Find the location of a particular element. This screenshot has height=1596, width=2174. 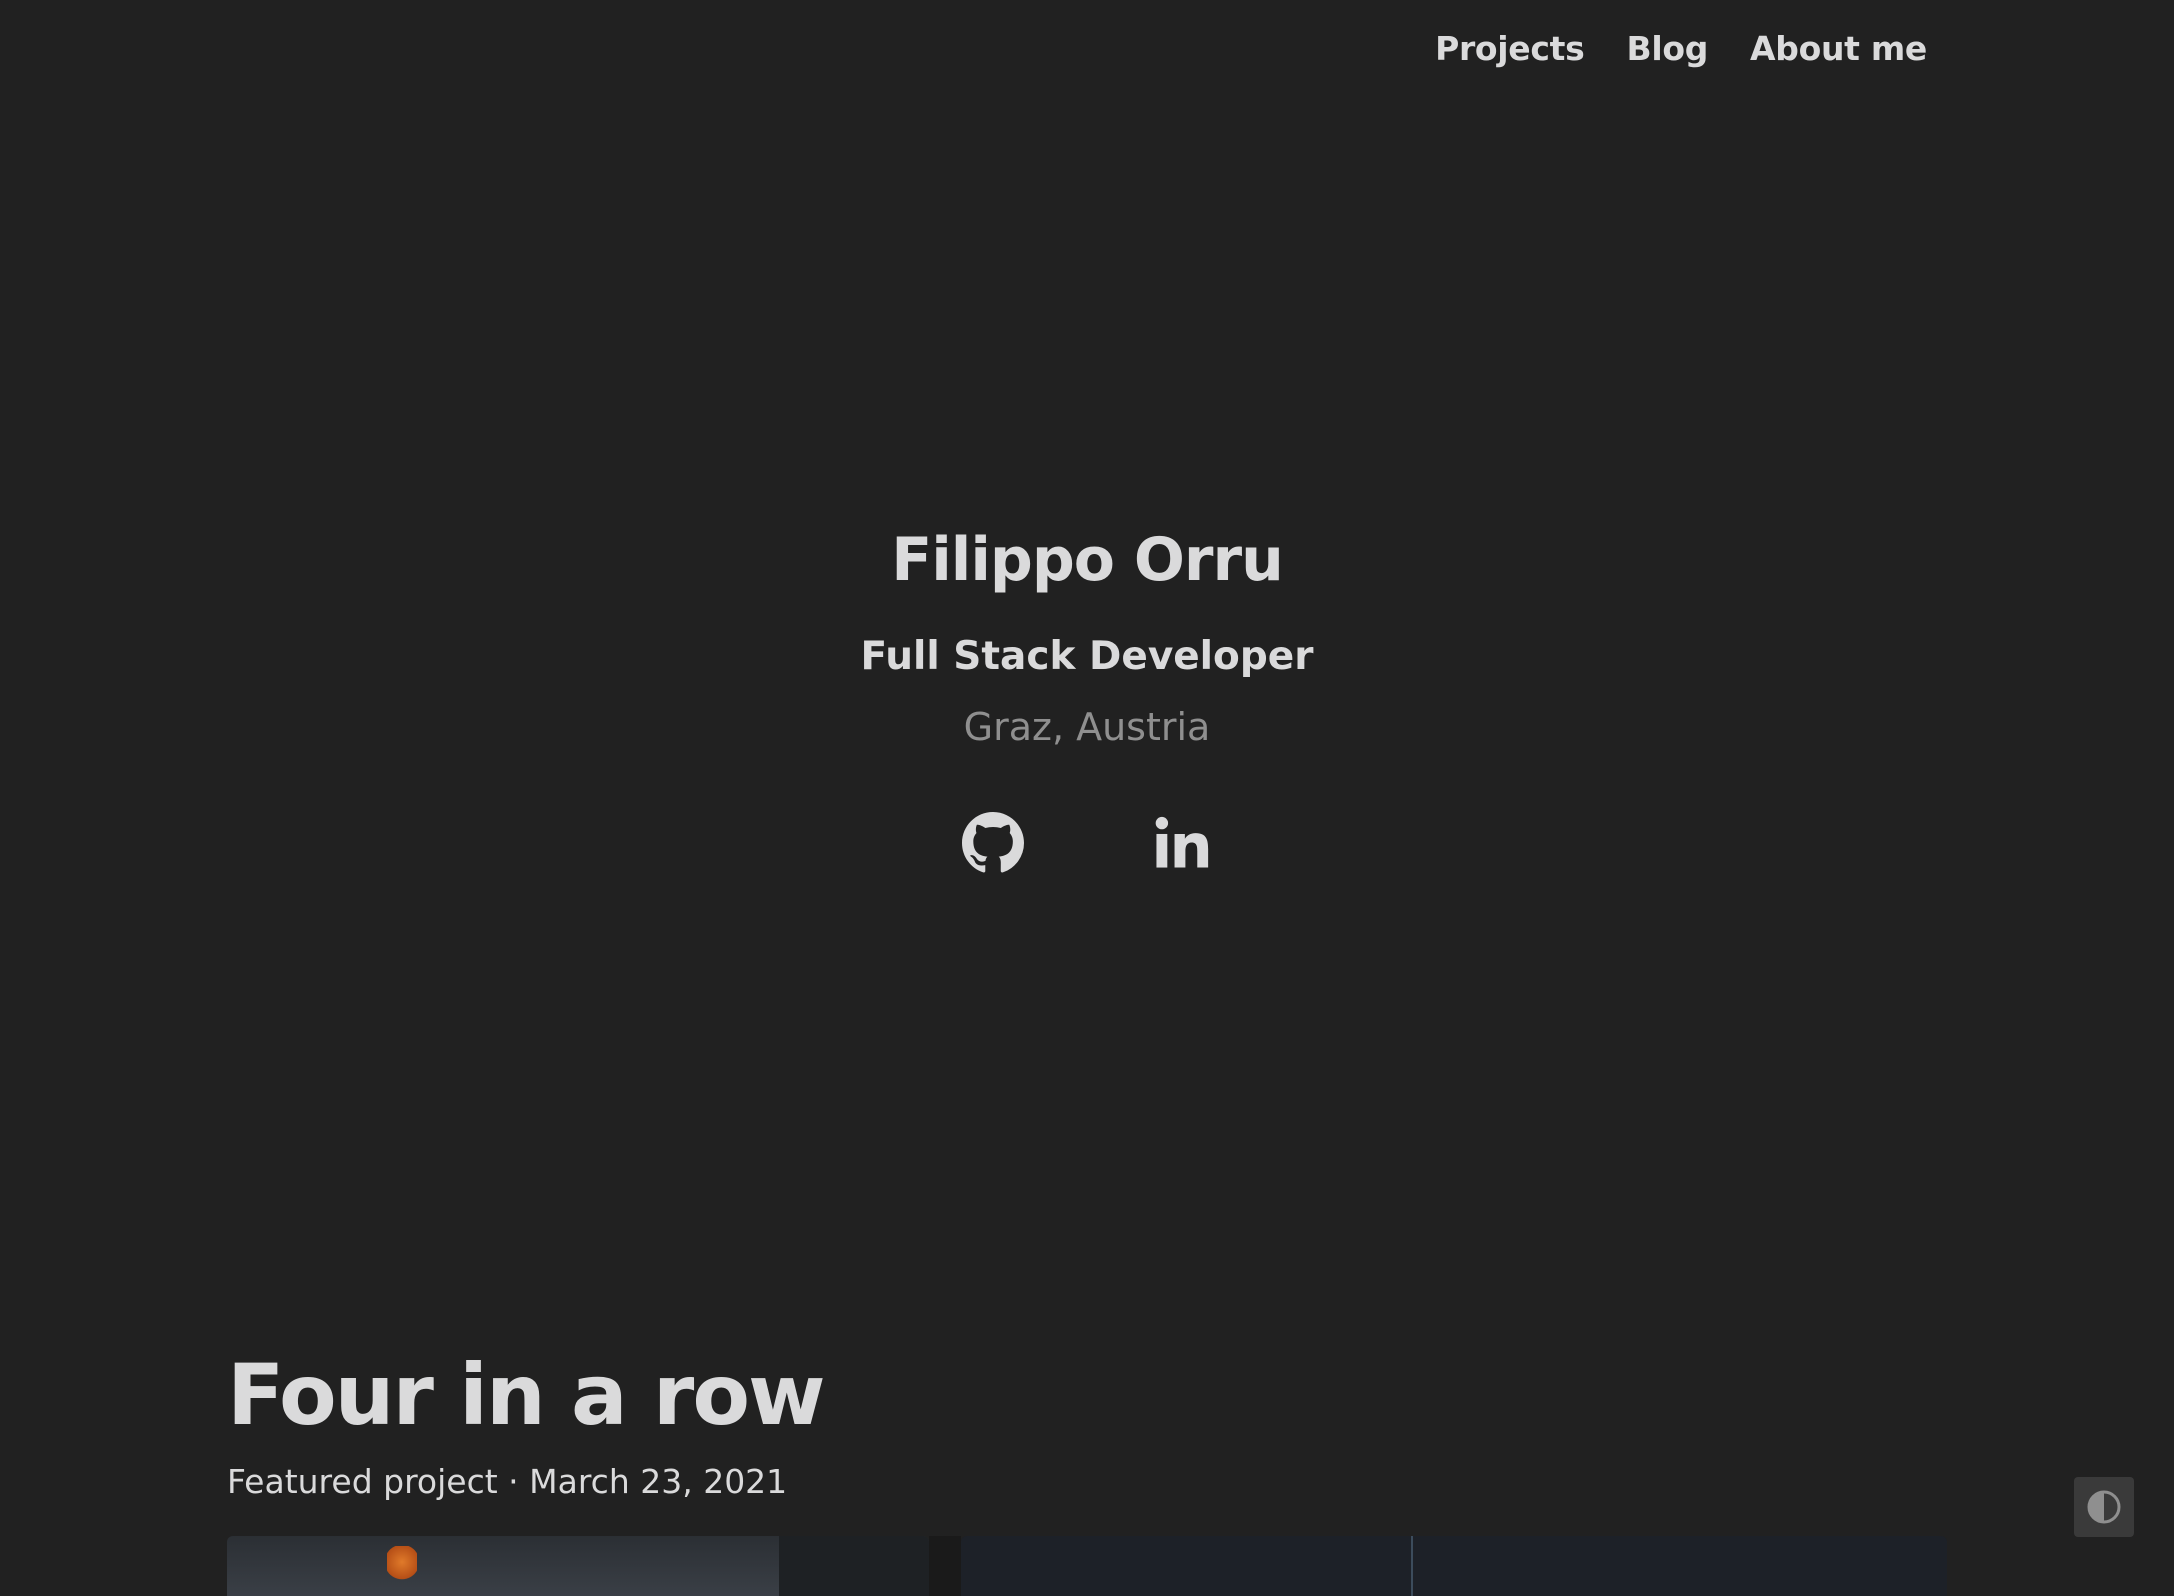

theme-toggle-button is located at coordinates (2104, 1507).